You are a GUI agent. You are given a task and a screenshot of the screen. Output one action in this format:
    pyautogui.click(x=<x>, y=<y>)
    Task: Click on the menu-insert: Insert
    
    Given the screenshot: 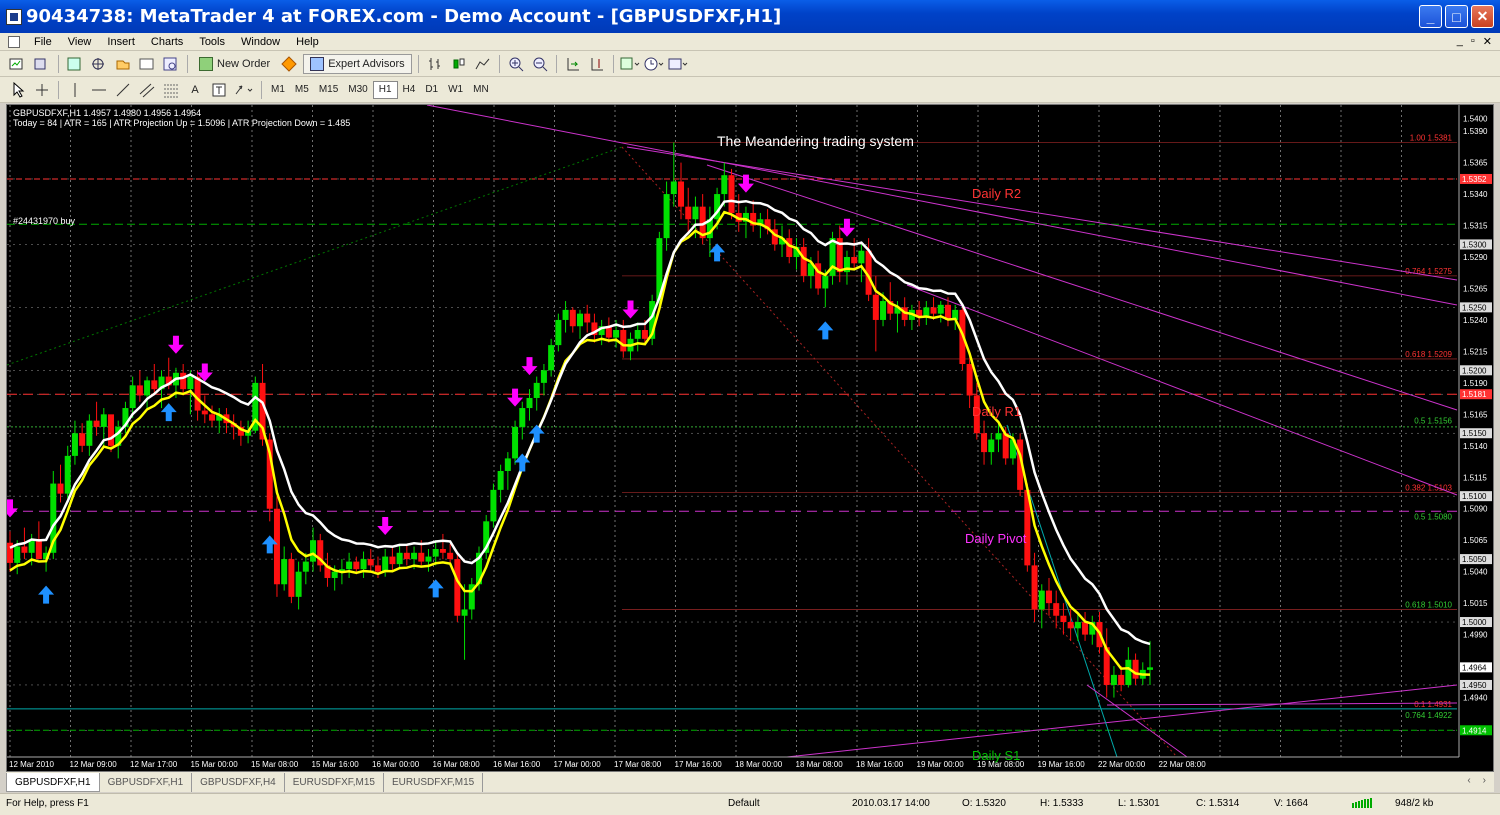 What is the action you would take?
    pyautogui.click(x=121, y=42)
    